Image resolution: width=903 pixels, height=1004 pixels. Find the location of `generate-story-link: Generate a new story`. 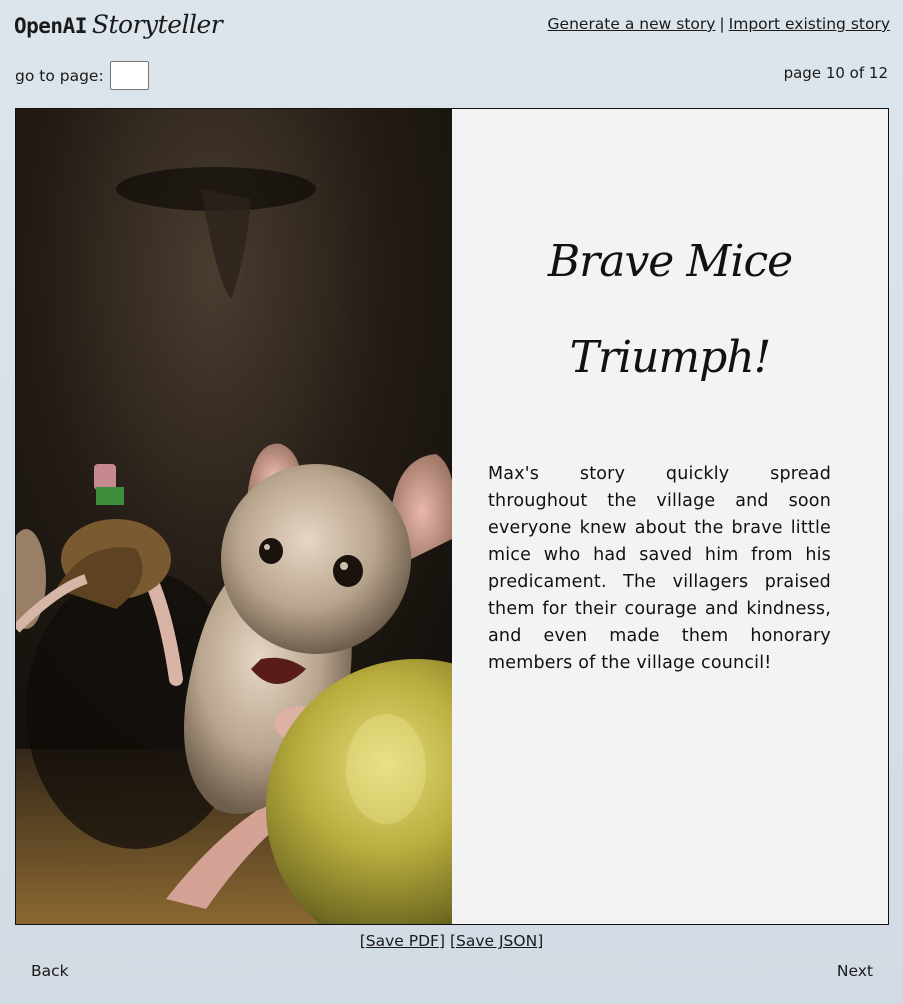

generate-story-link: Generate a new story is located at coordinates (632, 24).